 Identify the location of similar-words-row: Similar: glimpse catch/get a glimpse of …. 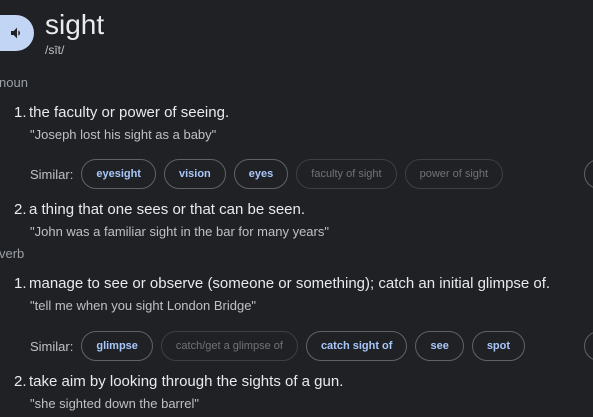
(281, 346).